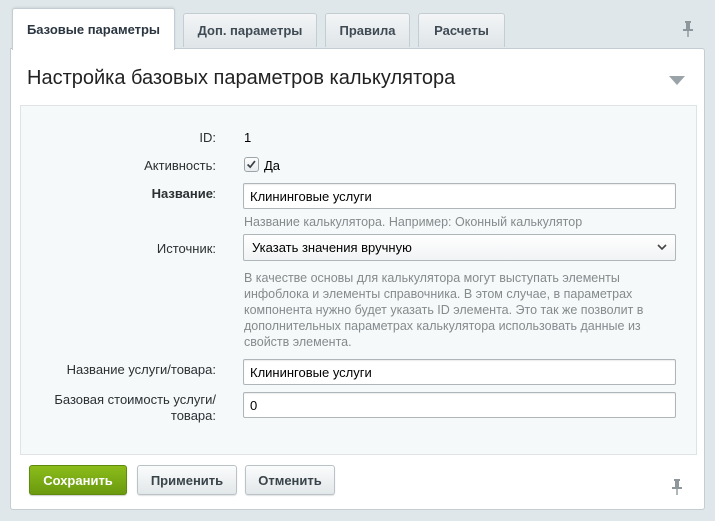  Describe the element at coordinates (459, 372) in the screenshot. I see `product-name-field` at that location.